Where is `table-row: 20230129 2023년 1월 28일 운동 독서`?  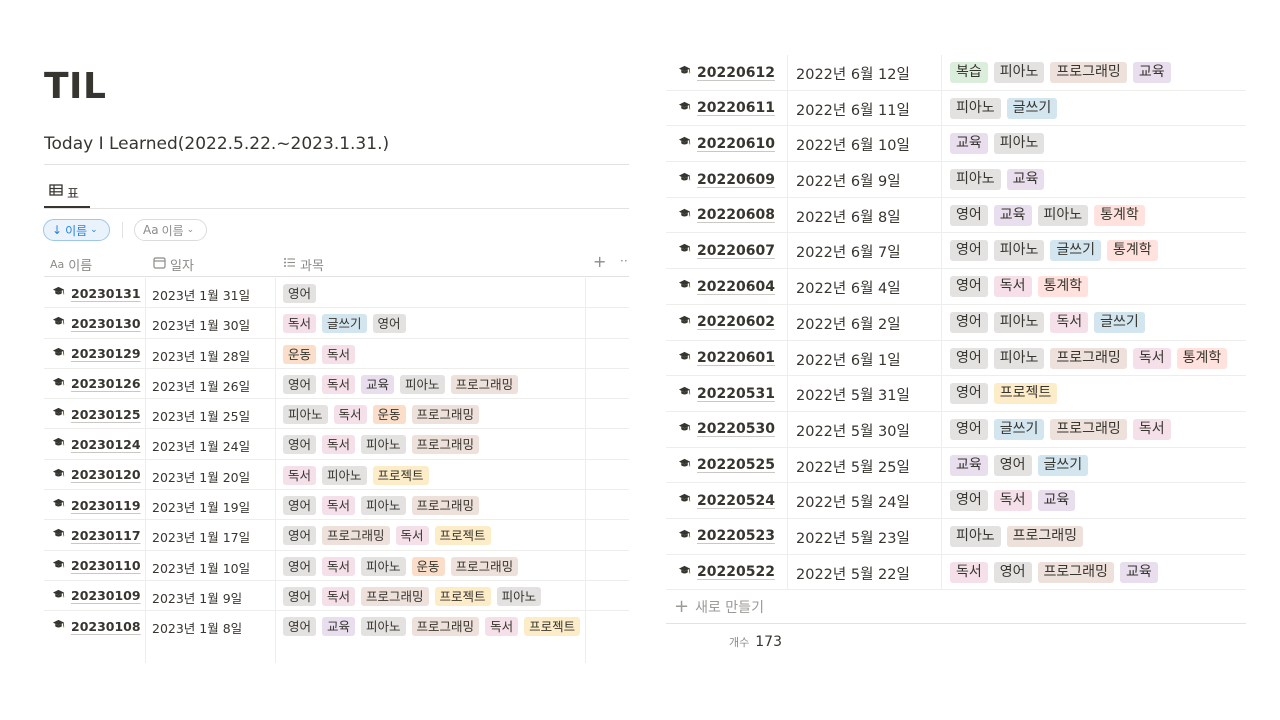 table-row: 20230129 2023년 1월 28일 운동 독서 is located at coordinates (336, 354).